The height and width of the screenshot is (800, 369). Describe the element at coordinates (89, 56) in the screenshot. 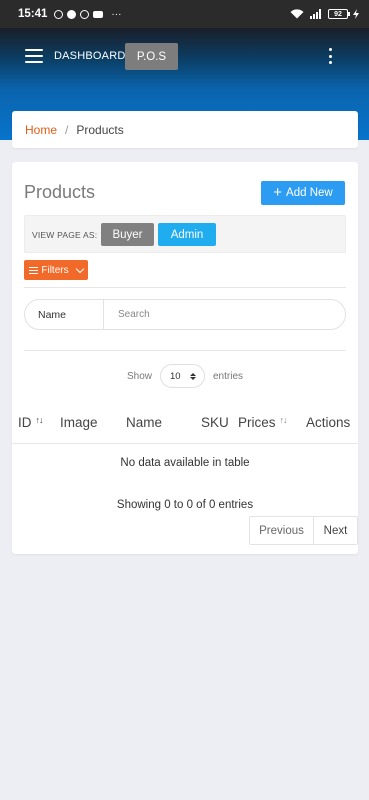

I see `dashboard-link: DASHBOARD` at that location.